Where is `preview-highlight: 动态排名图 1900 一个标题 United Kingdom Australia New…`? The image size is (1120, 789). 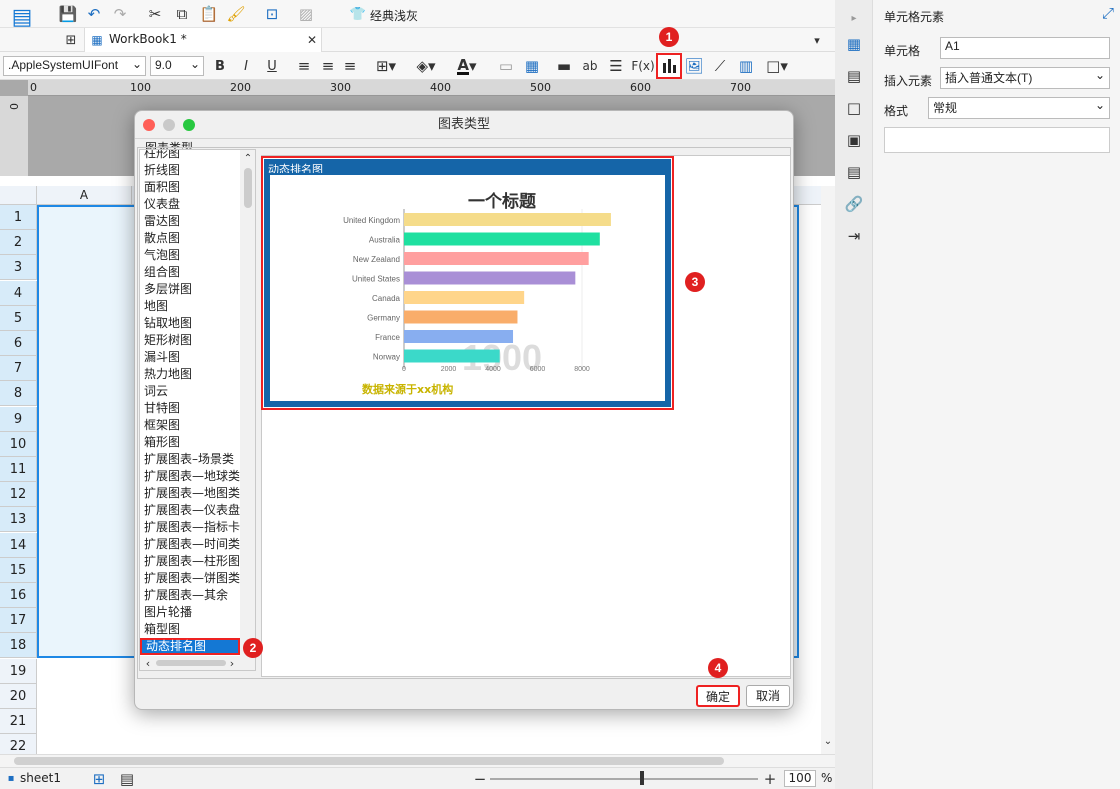 preview-highlight: 动态排名图 1900 一个标题 United Kingdom Australia New… is located at coordinates (467, 283).